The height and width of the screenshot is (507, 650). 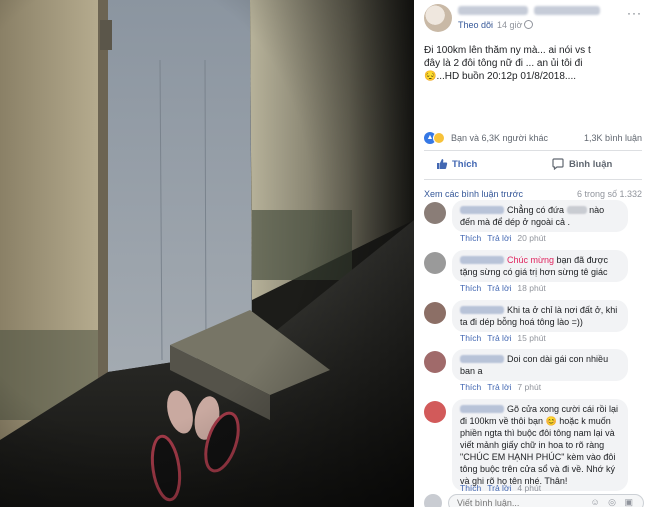 I want to click on sad-reaction-icon, so click(x=439, y=138).